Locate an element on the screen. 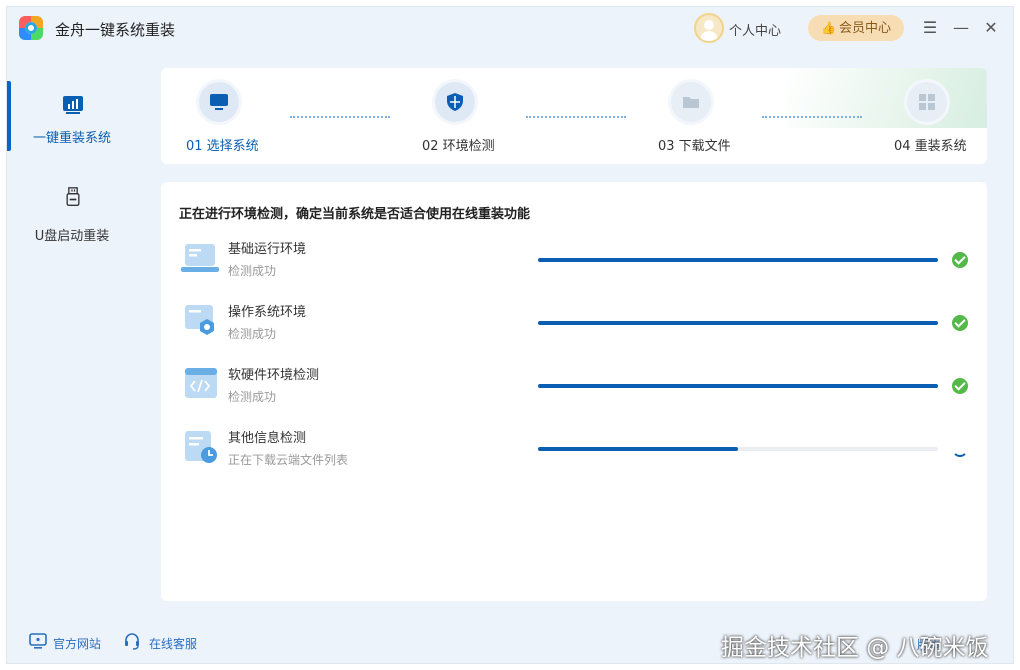 The height and width of the screenshot is (670, 1020). shield-icon is located at coordinates (455, 102).